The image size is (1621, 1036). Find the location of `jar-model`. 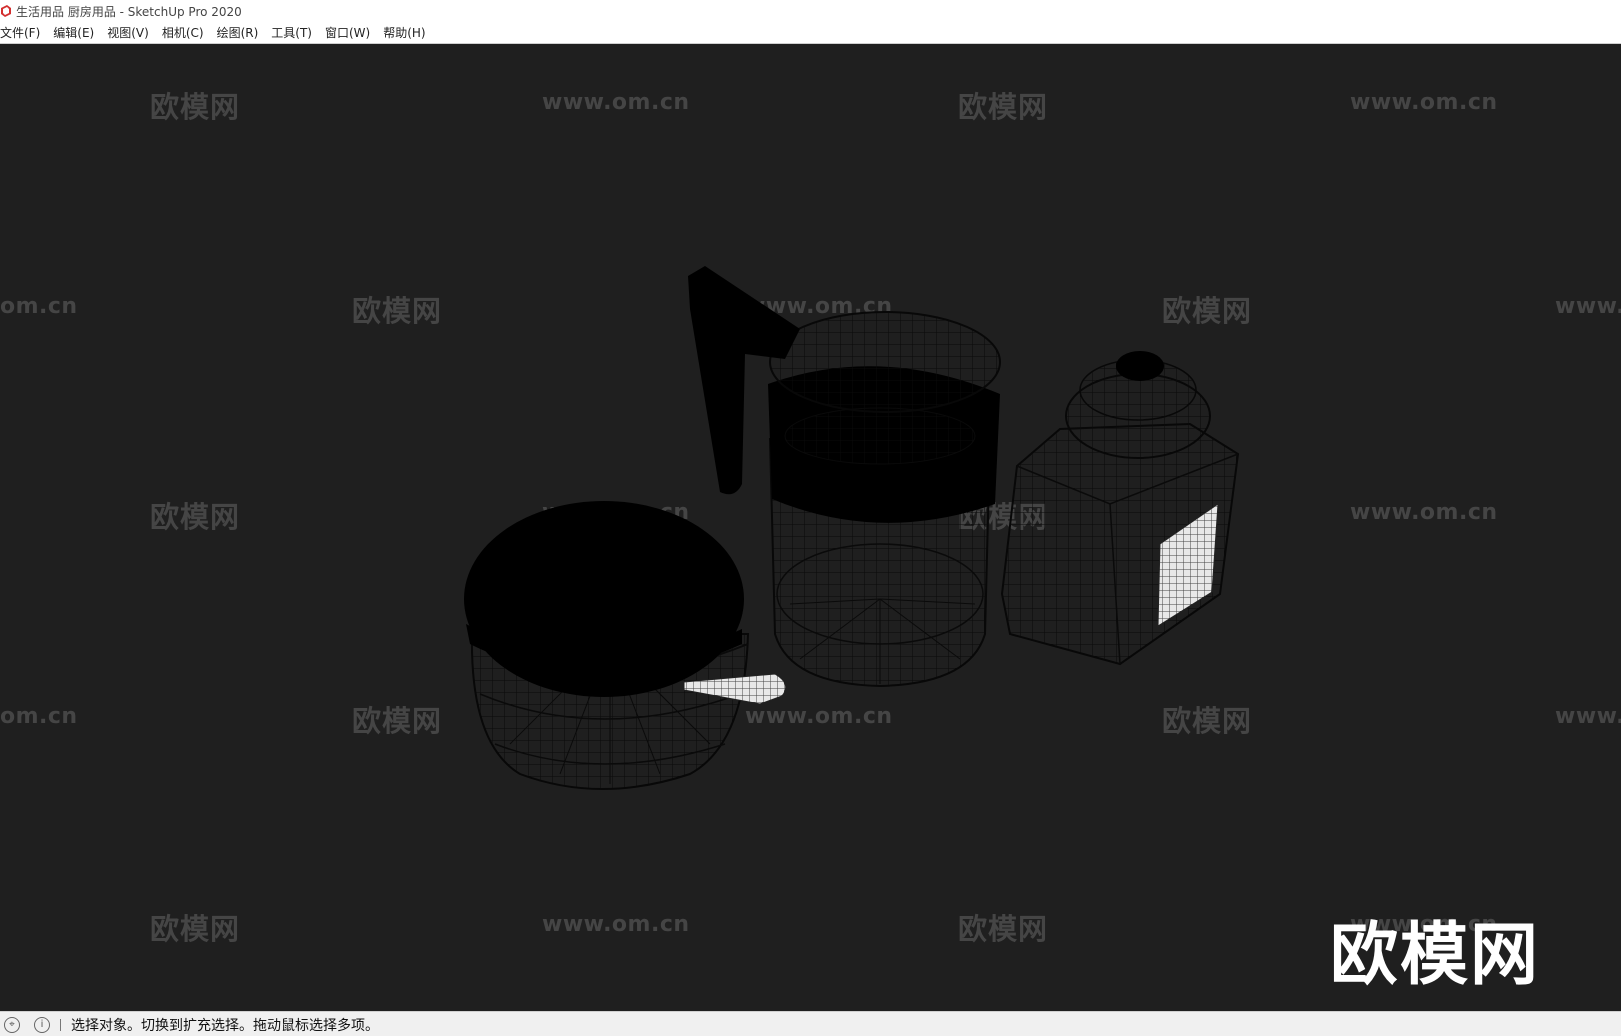

jar-model is located at coordinates (1120, 508).